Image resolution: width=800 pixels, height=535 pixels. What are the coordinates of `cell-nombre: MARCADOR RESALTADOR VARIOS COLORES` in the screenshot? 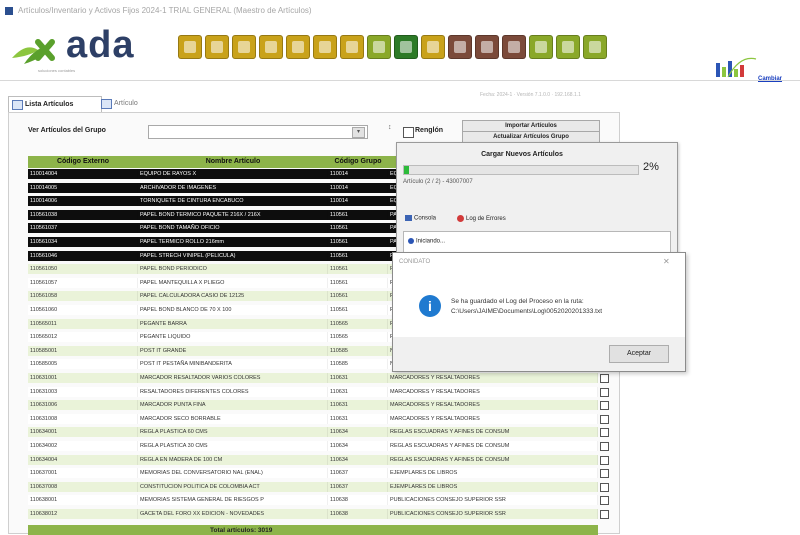 It's located at (233, 378).